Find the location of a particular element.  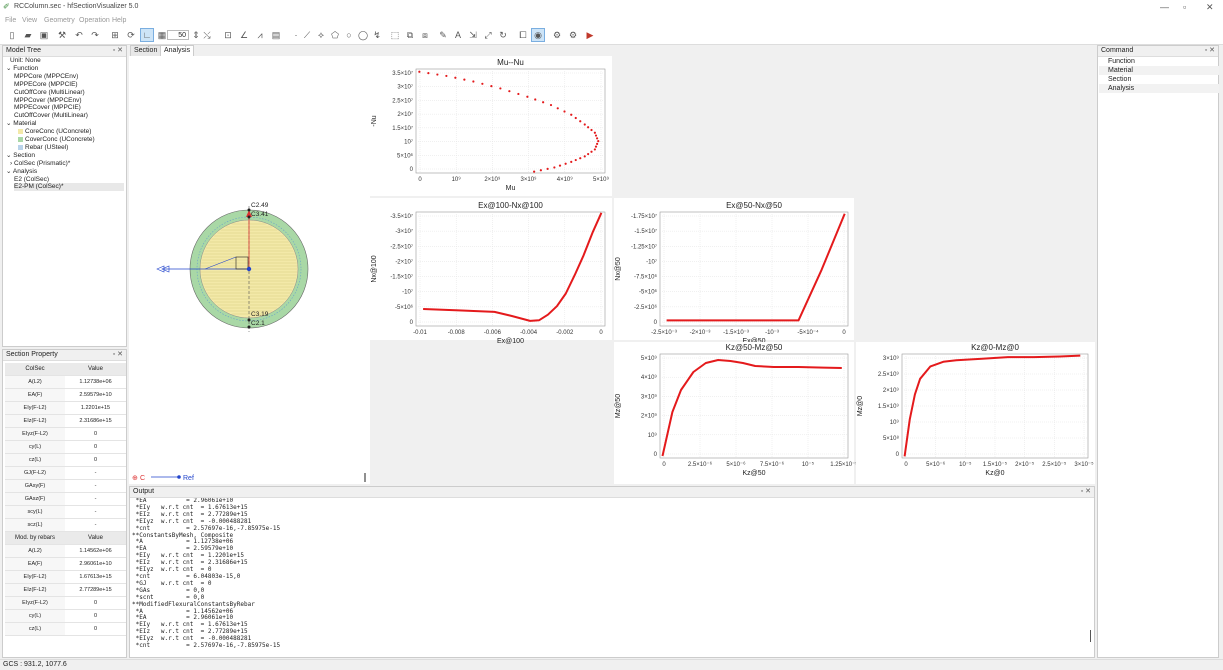

grid-snap-icon: ⊞ is located at coordinates (115, 35).